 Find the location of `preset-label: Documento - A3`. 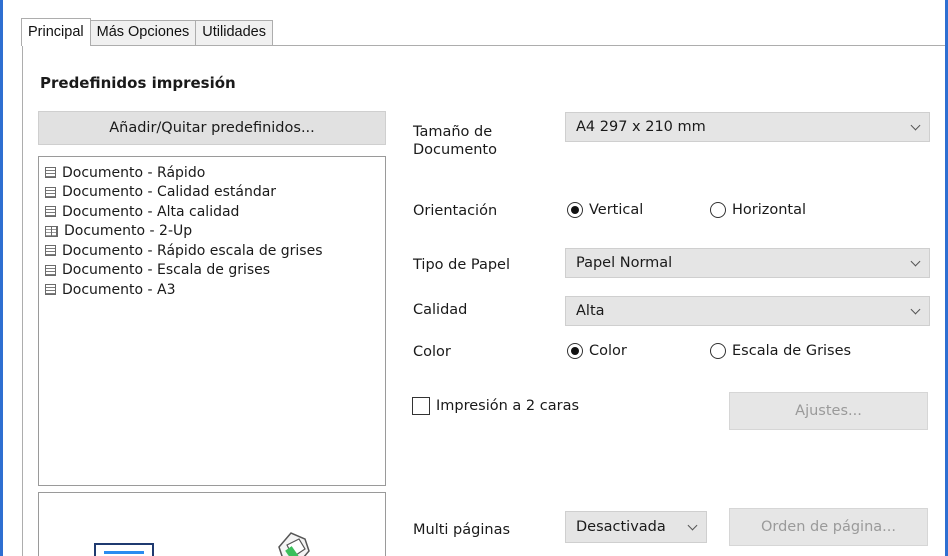

preset-label: Documento - A3 is located at coordinates (119, 289).